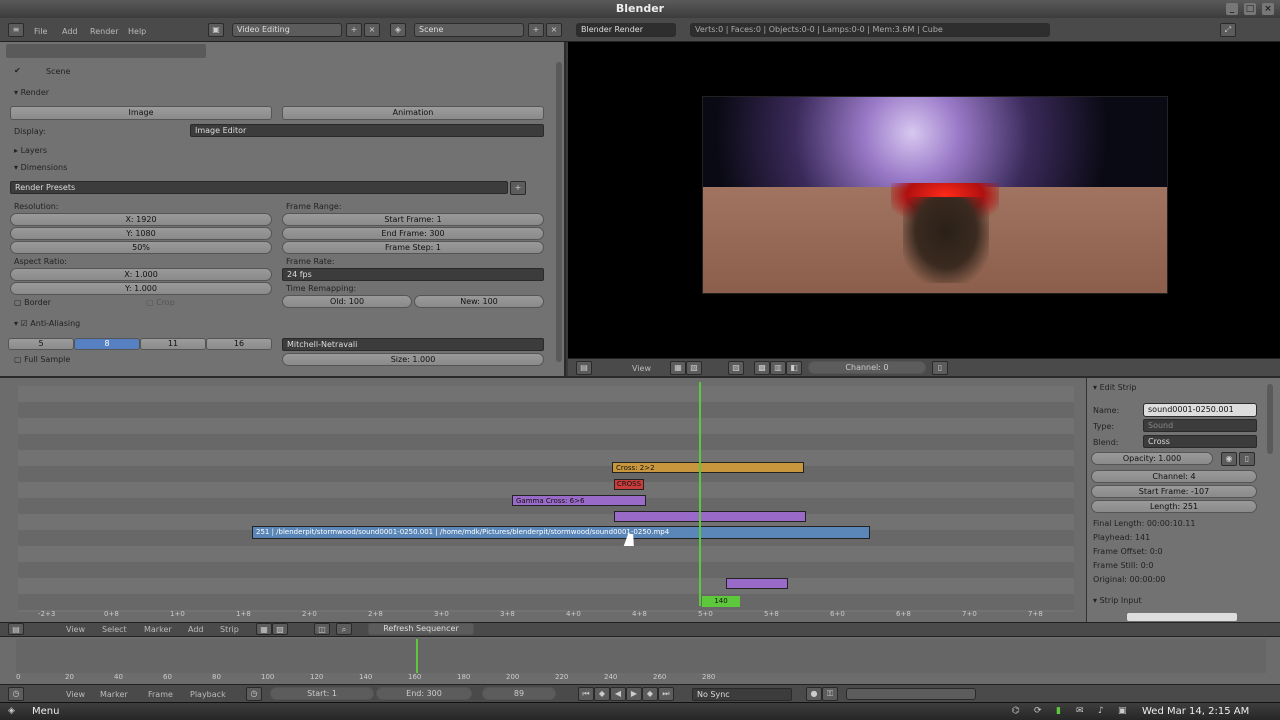 The width and height of the screenshot is (1280, 720). I want to click on remove-scene-icon: ×, so click(554, 30).